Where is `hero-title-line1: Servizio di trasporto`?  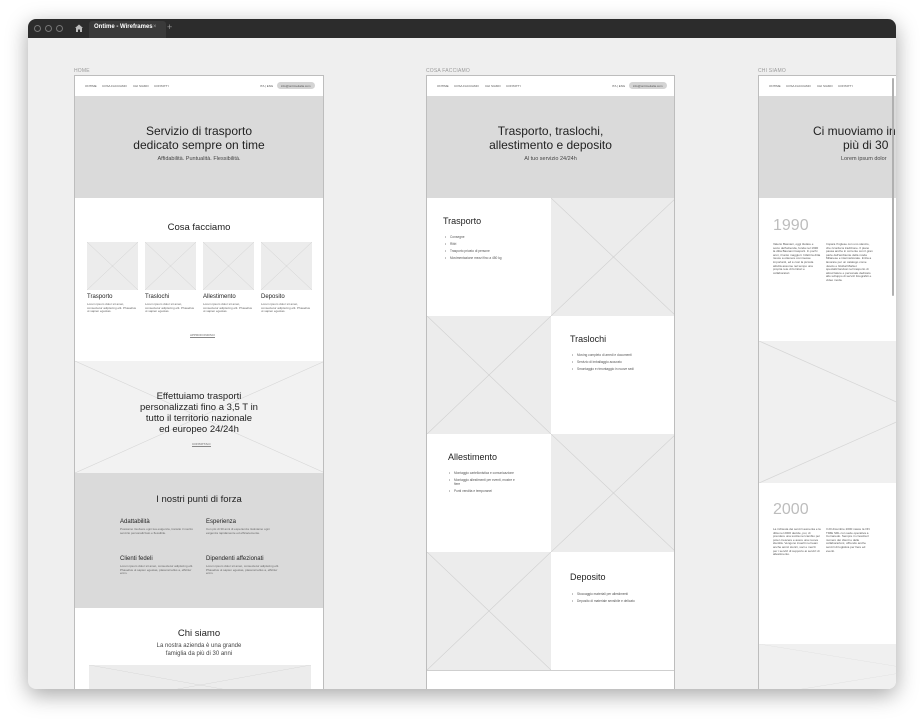
hero-title-line1: Servizio di trasporto is located at coordinates (199, 131).